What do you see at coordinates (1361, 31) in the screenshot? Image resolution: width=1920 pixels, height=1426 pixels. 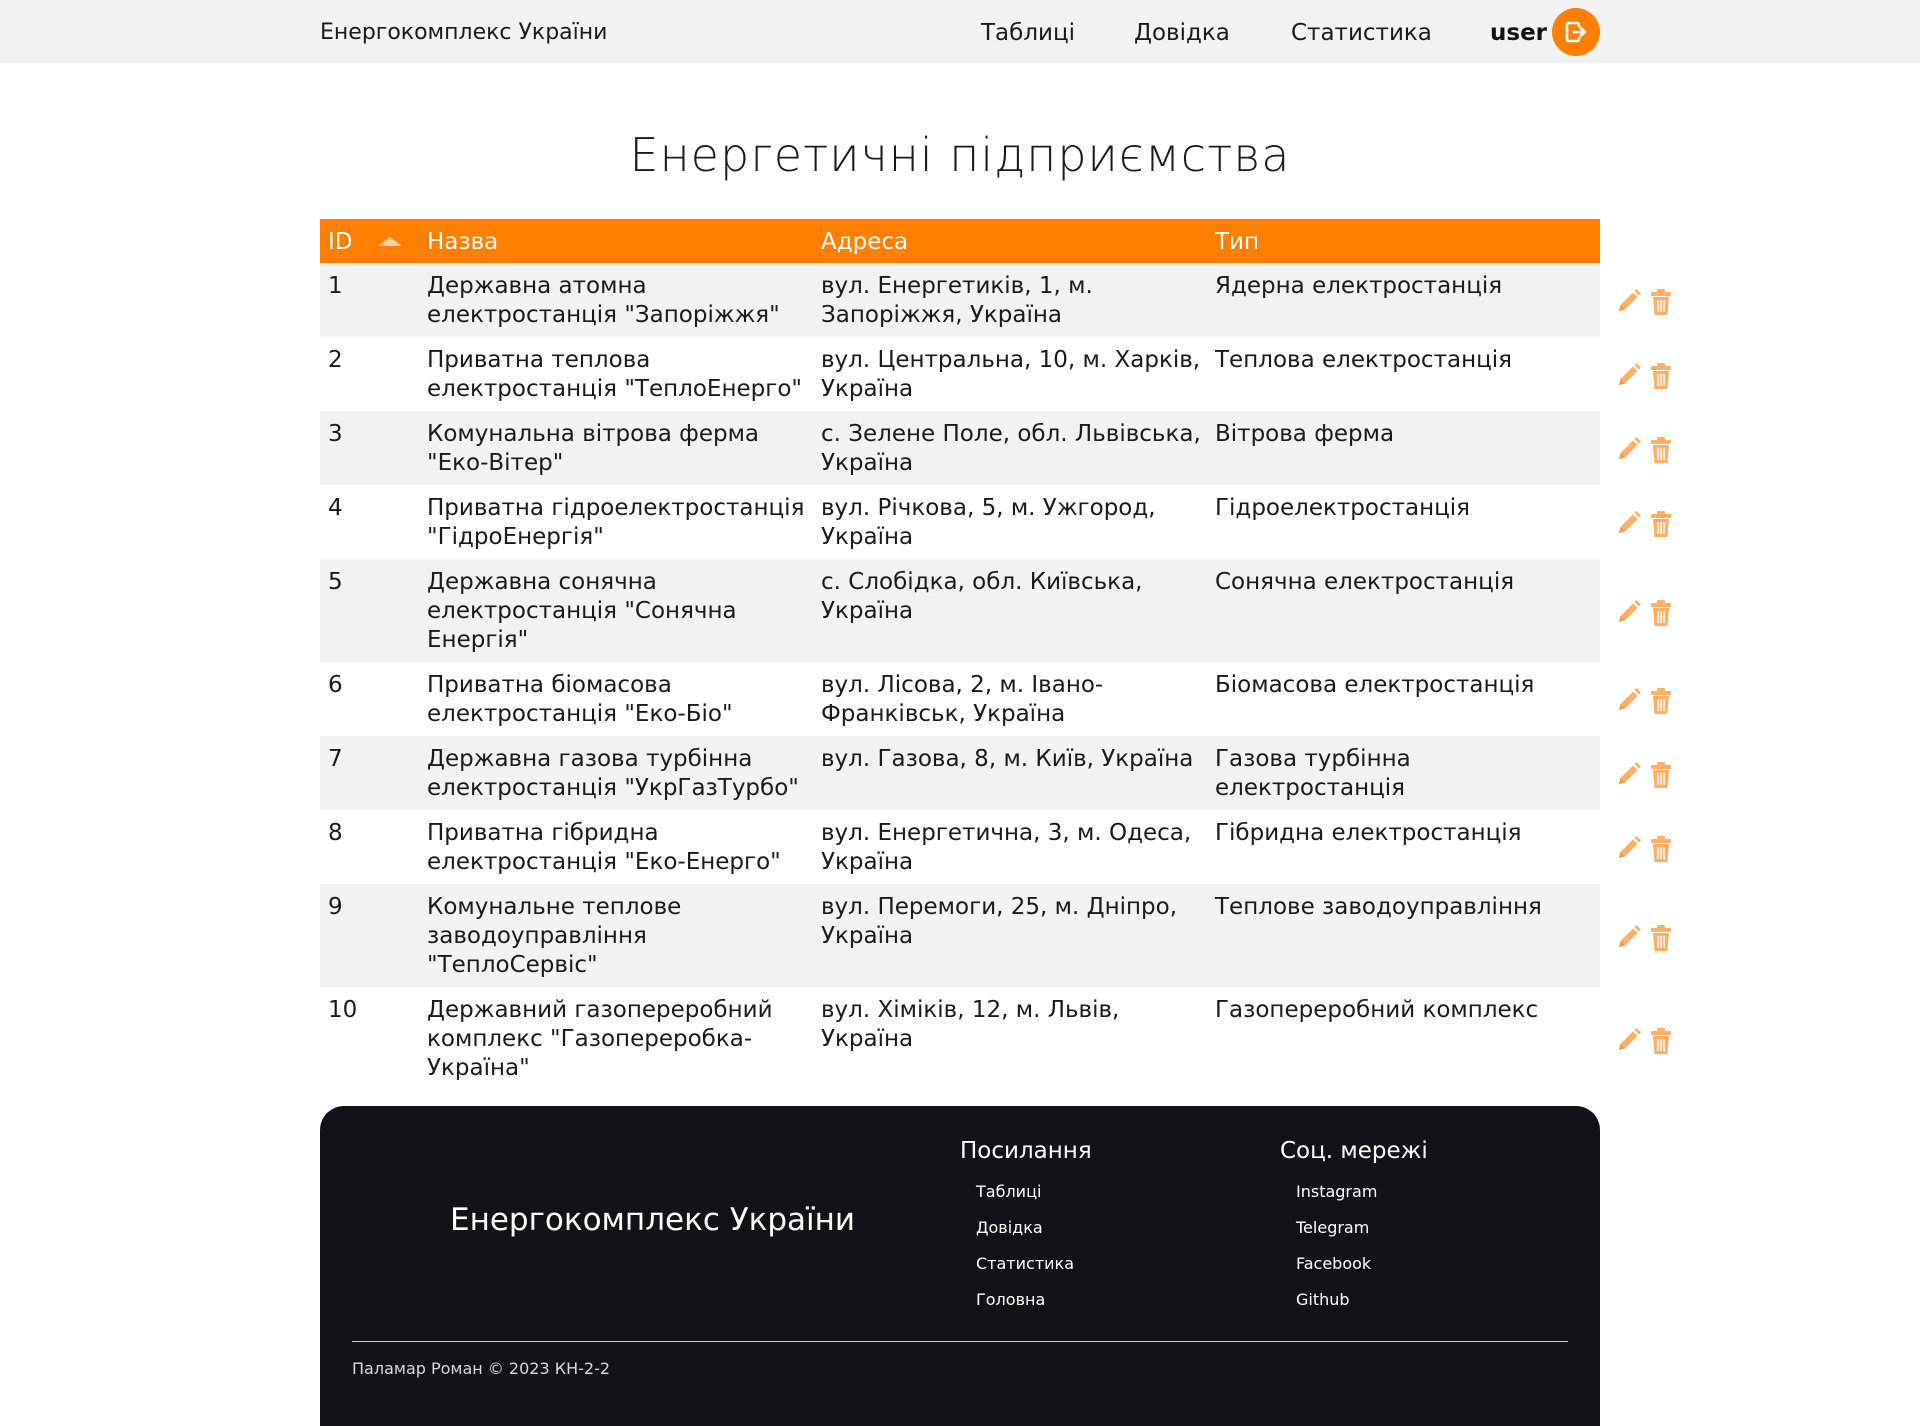 I see `nav-link-statistics: Статистика` at bounding box center [1361, 31].